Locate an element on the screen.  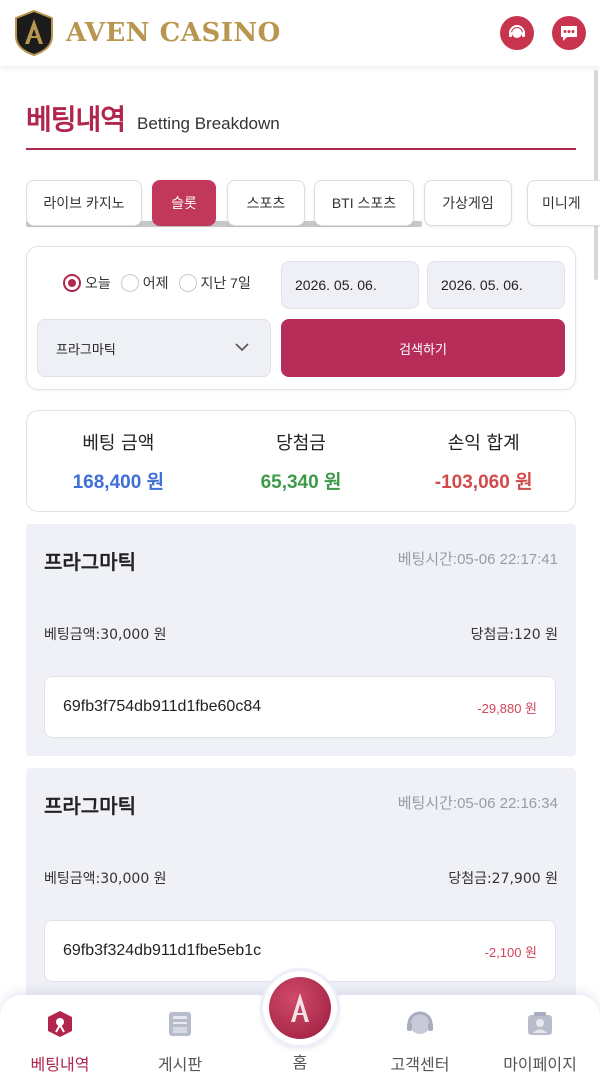
date-from-field: 2026. 05. 06. is located at coordinates (350, 285).